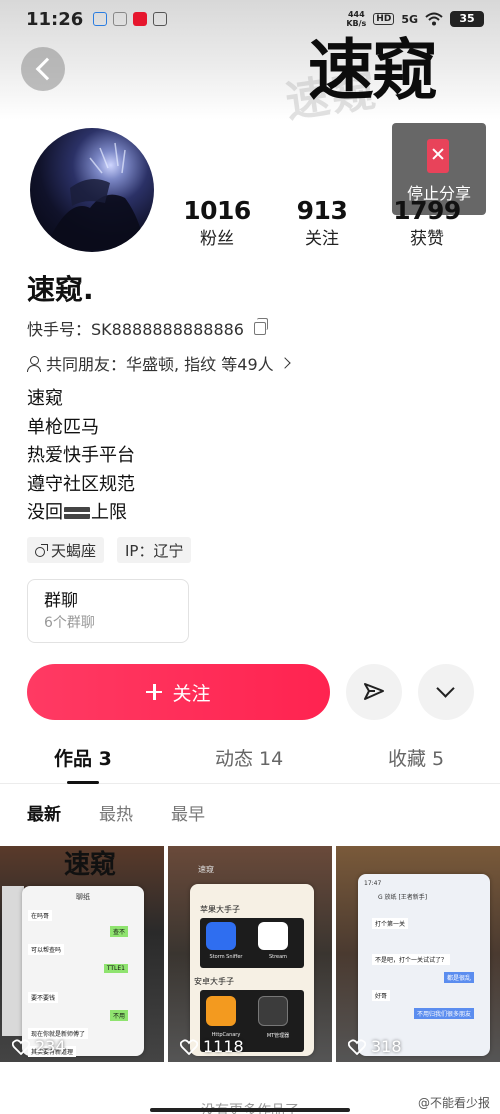  Describe the element at coordinates (61, 601) in the screenshot. I see `group-chat-title: 群聊` at that location.